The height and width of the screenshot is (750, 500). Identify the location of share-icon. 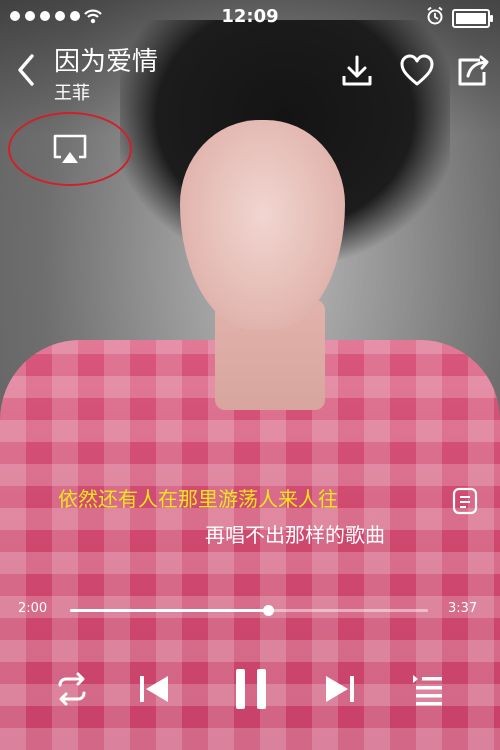
(473, 71).